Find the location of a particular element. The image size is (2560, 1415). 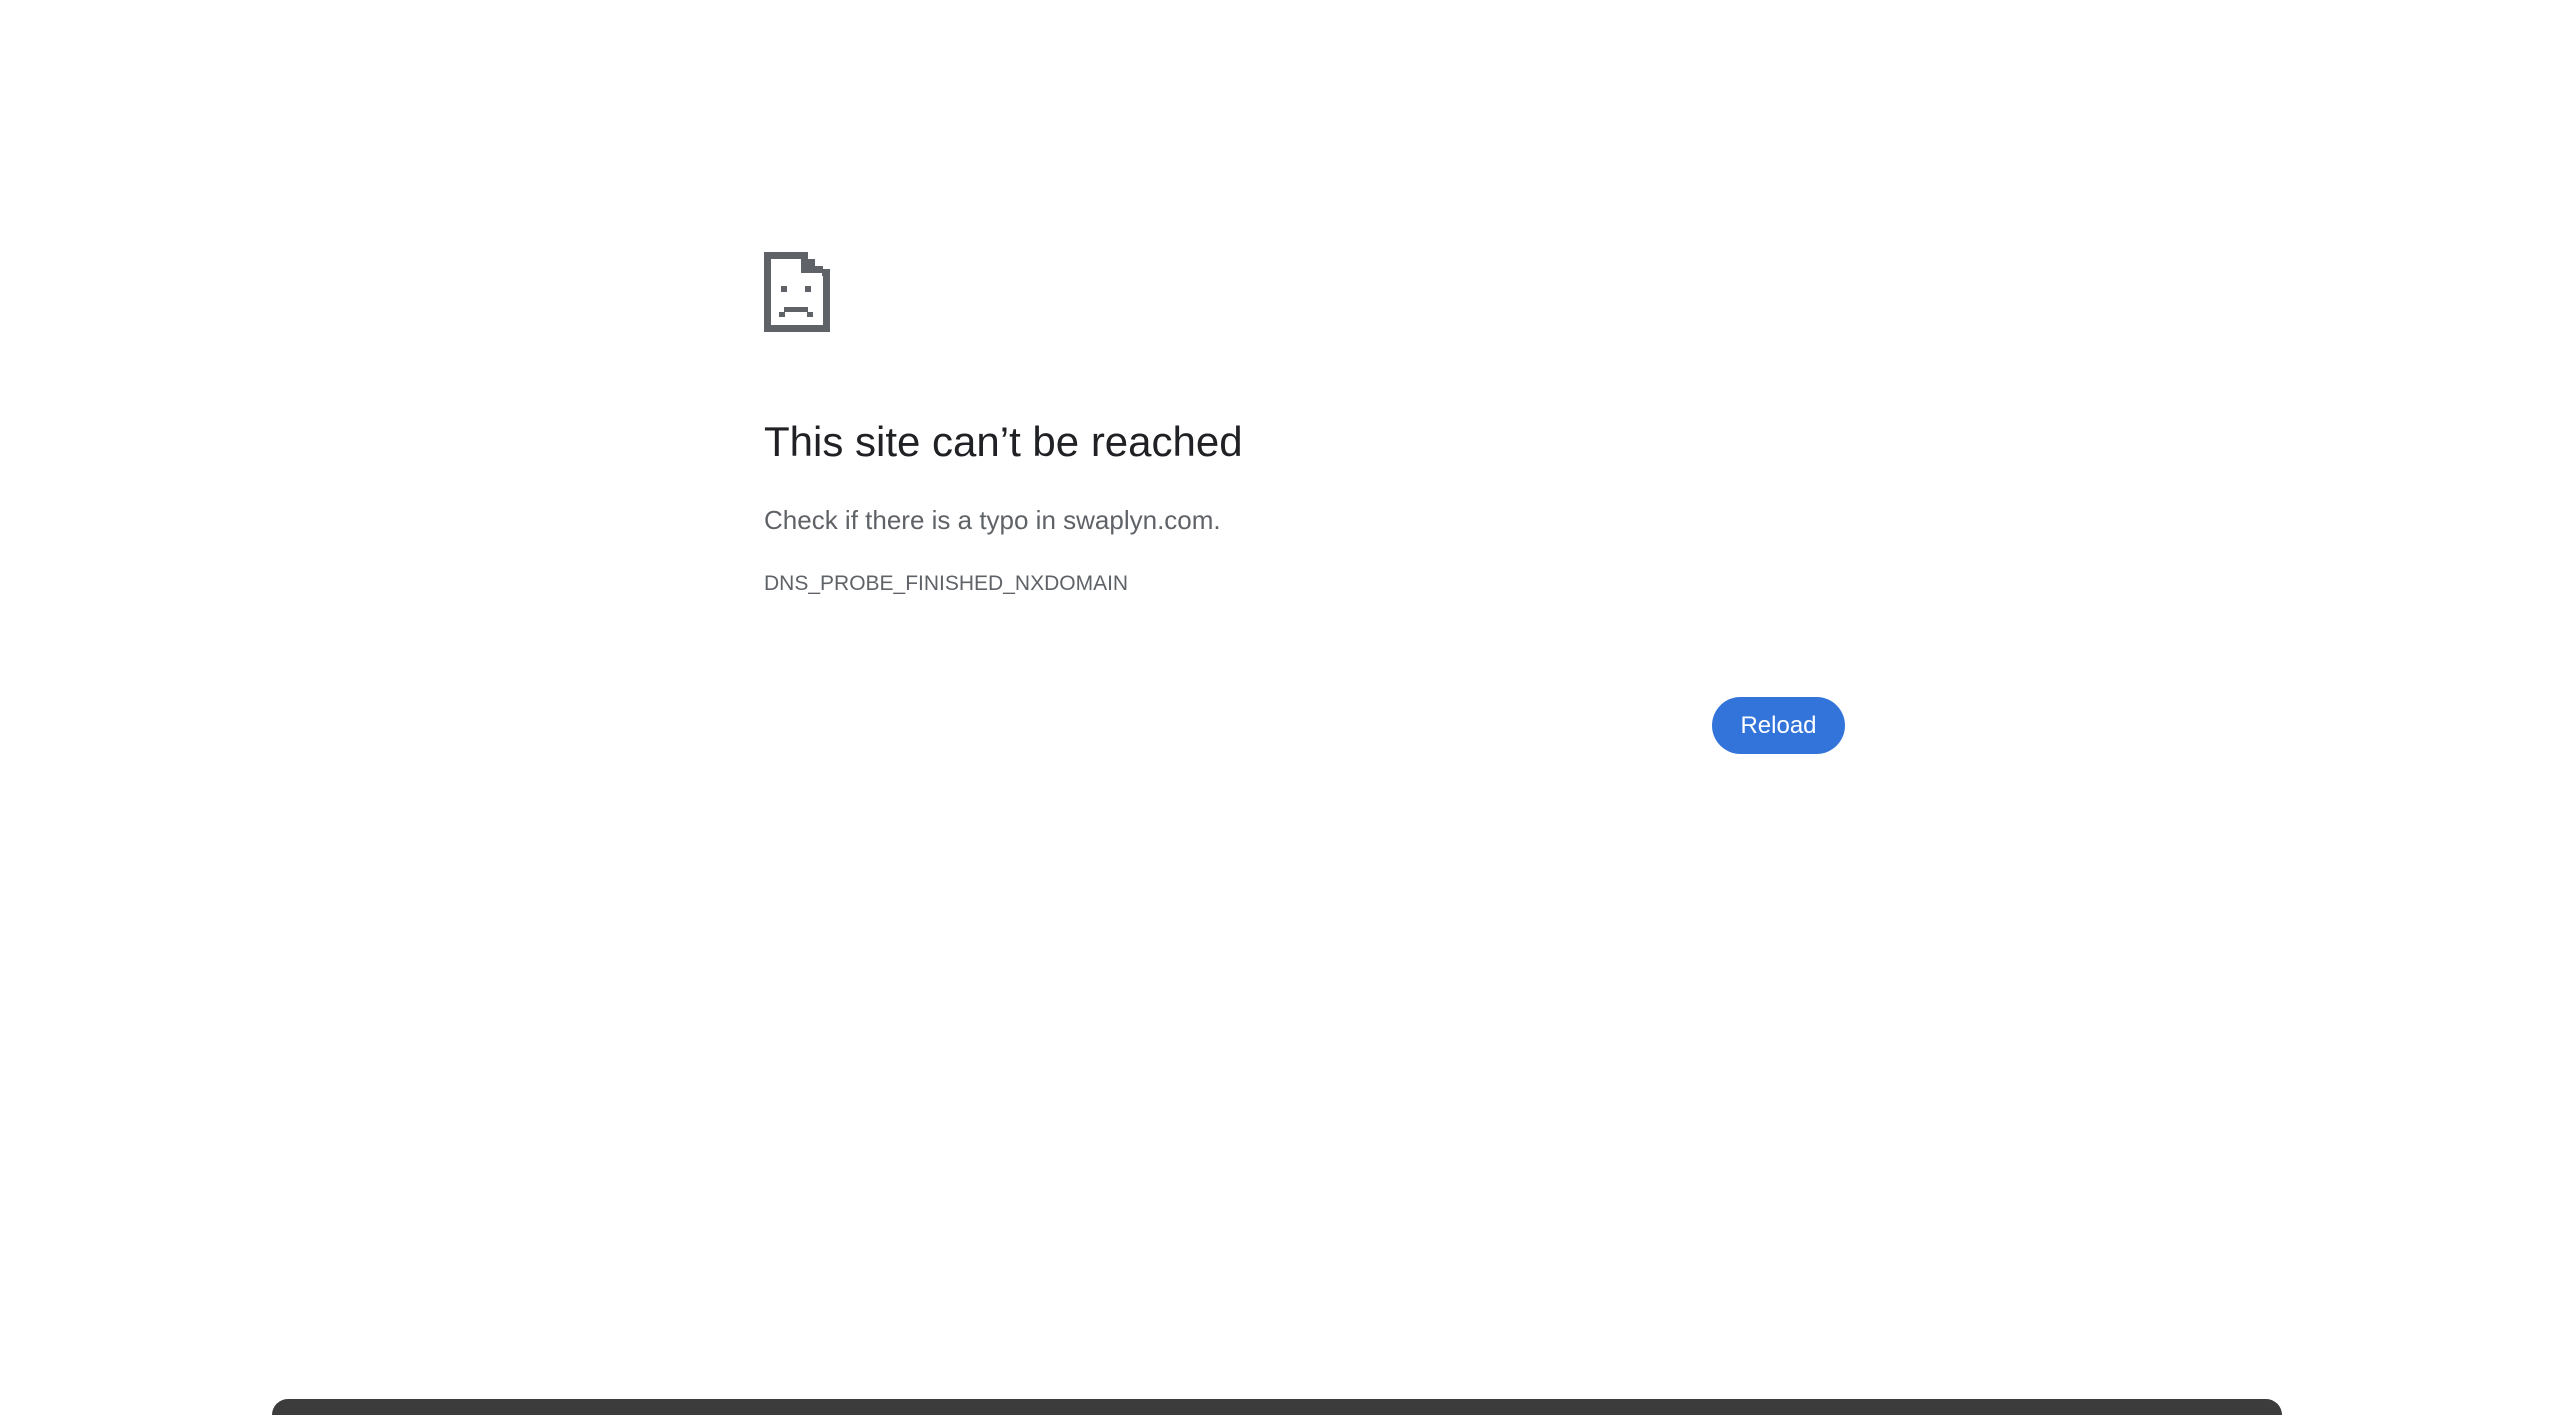

typo-suggestion-text: Check if there is a typo in swaplyn.com. is located at coordinates (992, 520).